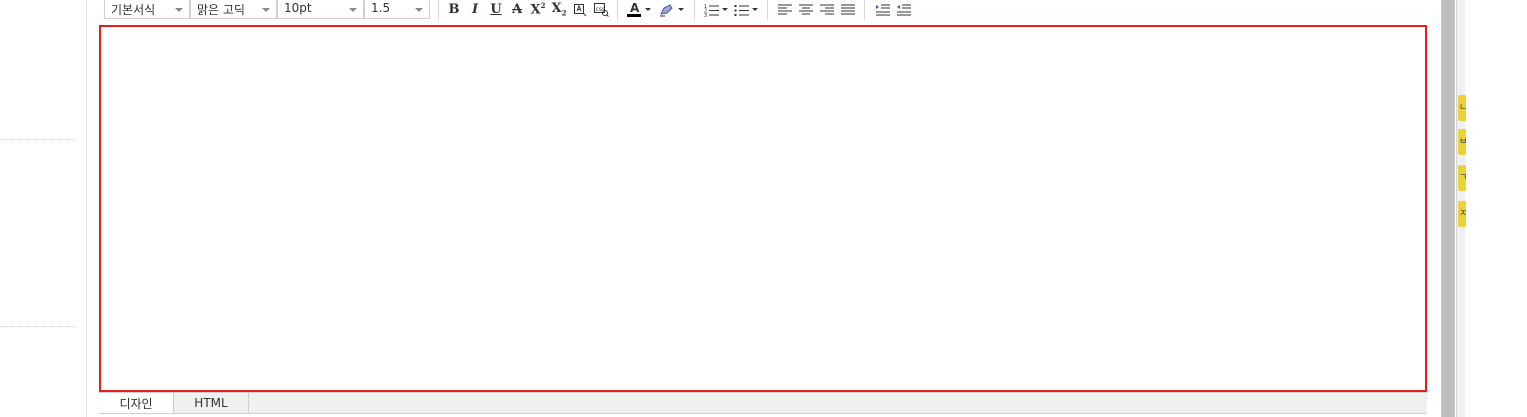  I want to click on tab-html: HTML, so click(211, 403).